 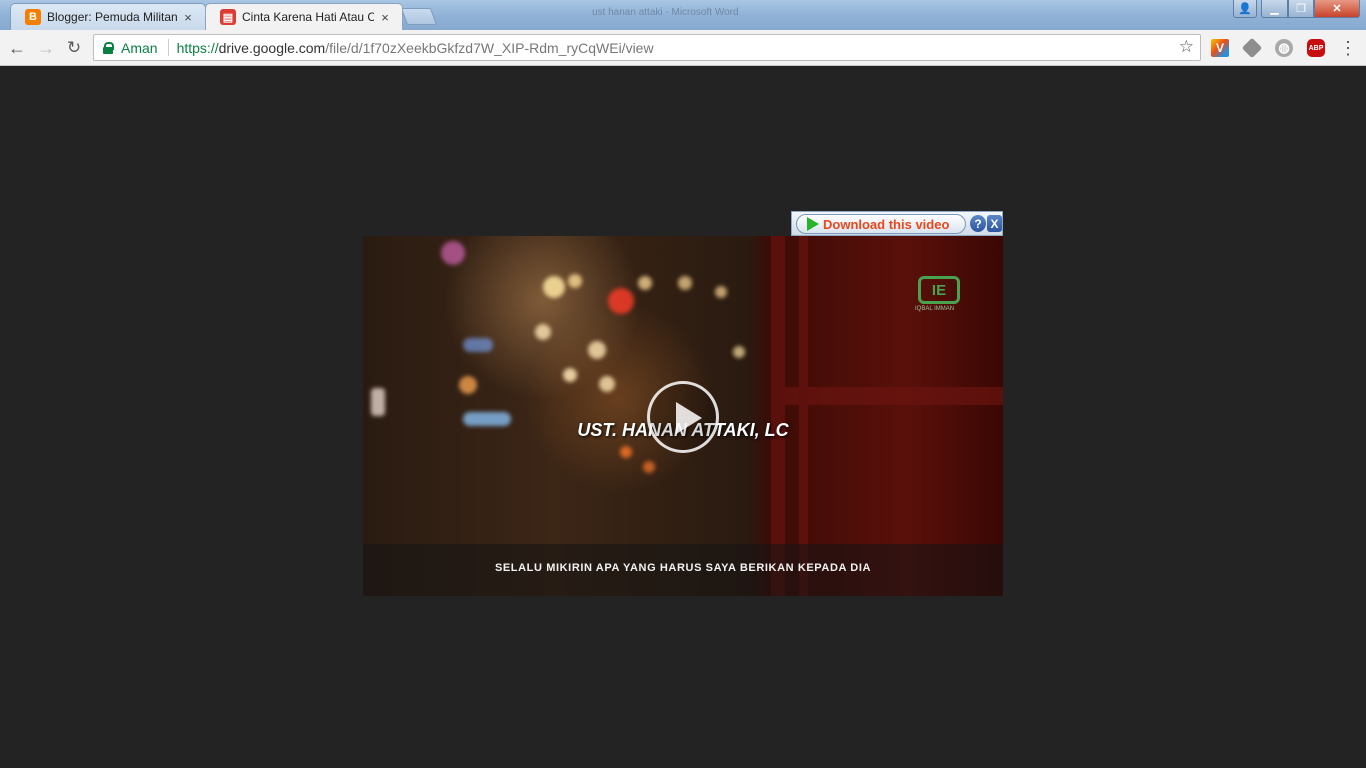 I want to click on tab-title: Blogger: Pemuda Militan, so click(x=112, y=17).